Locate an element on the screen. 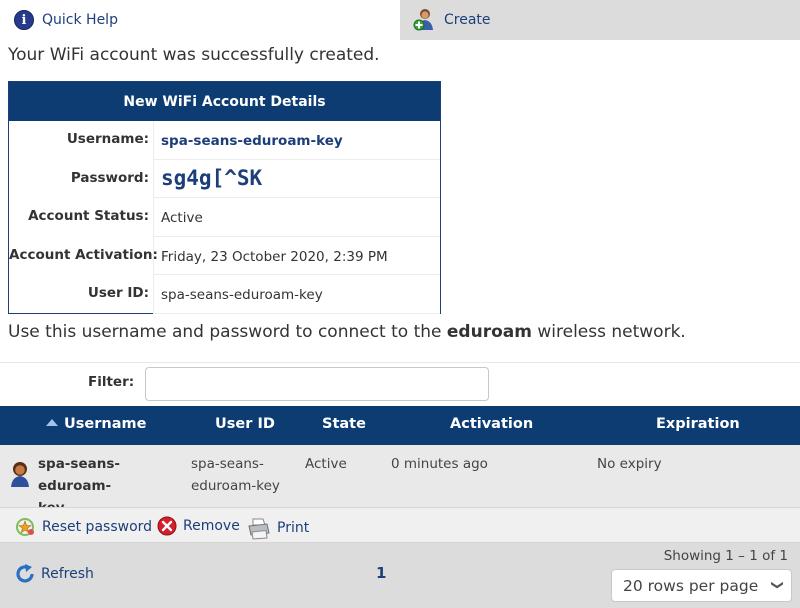 The image size is (800, 608). tab-quick-help: i Quick Help is located at coordinates (200, 20).